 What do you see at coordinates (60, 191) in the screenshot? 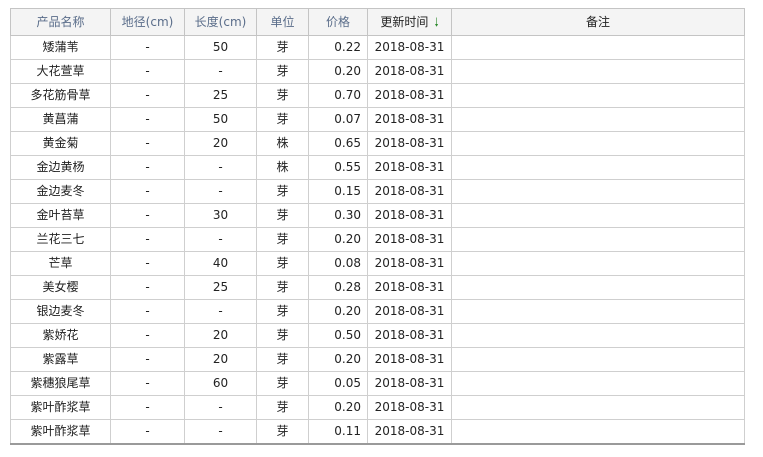
I see `product-name-cell: 金边麦冬` at bounding box center [60, 191].